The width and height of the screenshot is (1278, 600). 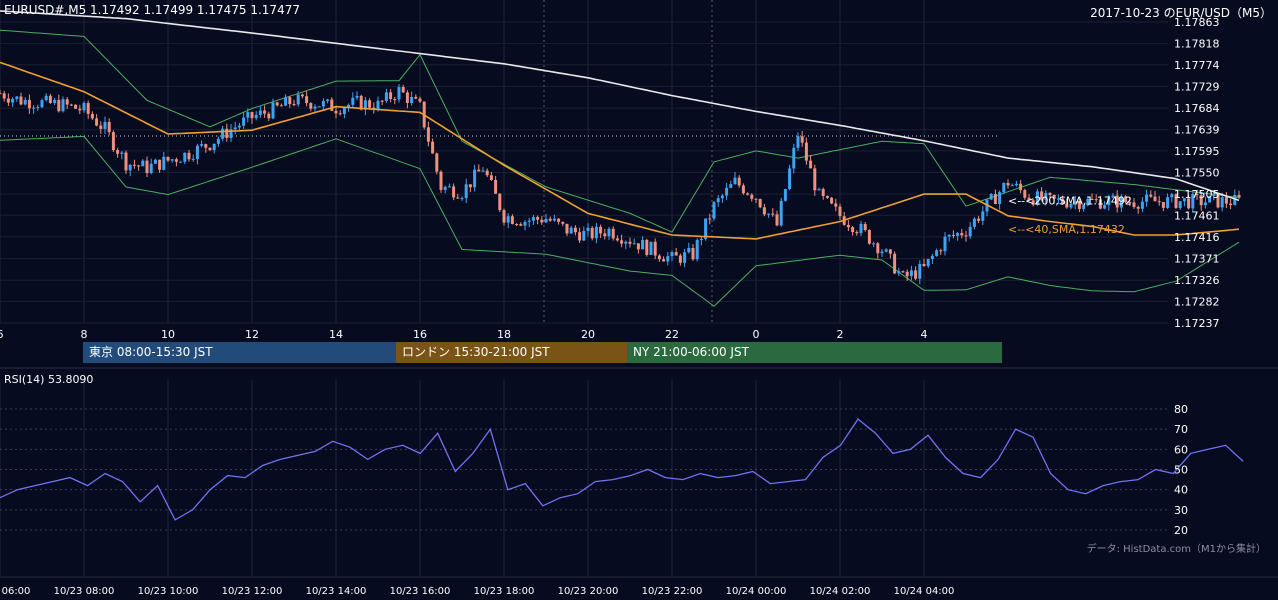 What do you see at coordinates (336, 591) in the screenshot?
I see `time-tick-label: 10/23 14:00` at bounding box center [336, 591].